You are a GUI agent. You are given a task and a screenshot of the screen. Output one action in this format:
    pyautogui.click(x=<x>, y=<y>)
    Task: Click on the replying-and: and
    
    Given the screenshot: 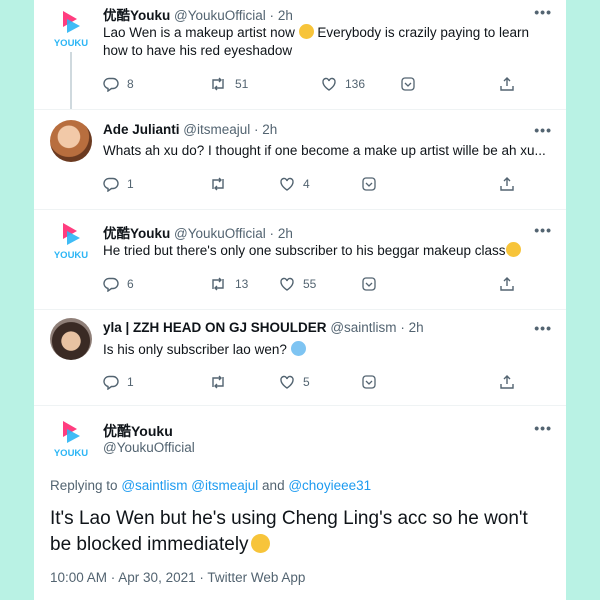 What is the action you would take?
    pyautogui.click(x=273, y=485)
    